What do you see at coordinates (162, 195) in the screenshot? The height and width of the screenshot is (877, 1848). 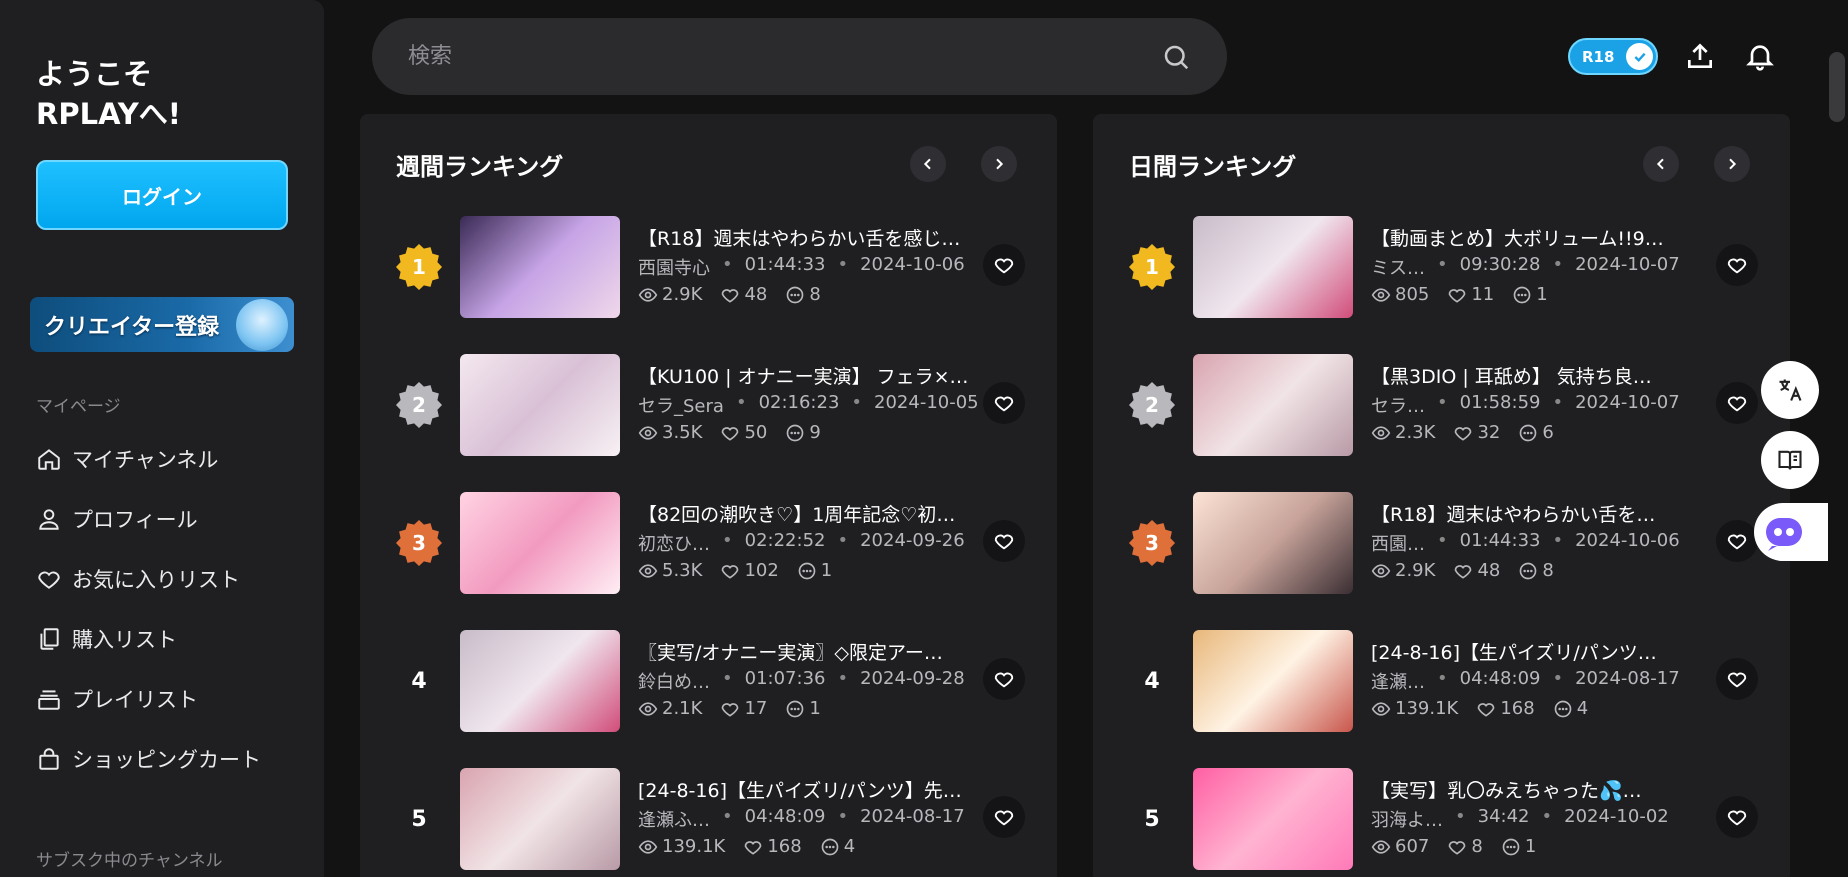 I see `login-button: ログイン` at bounding box center [162, 195].